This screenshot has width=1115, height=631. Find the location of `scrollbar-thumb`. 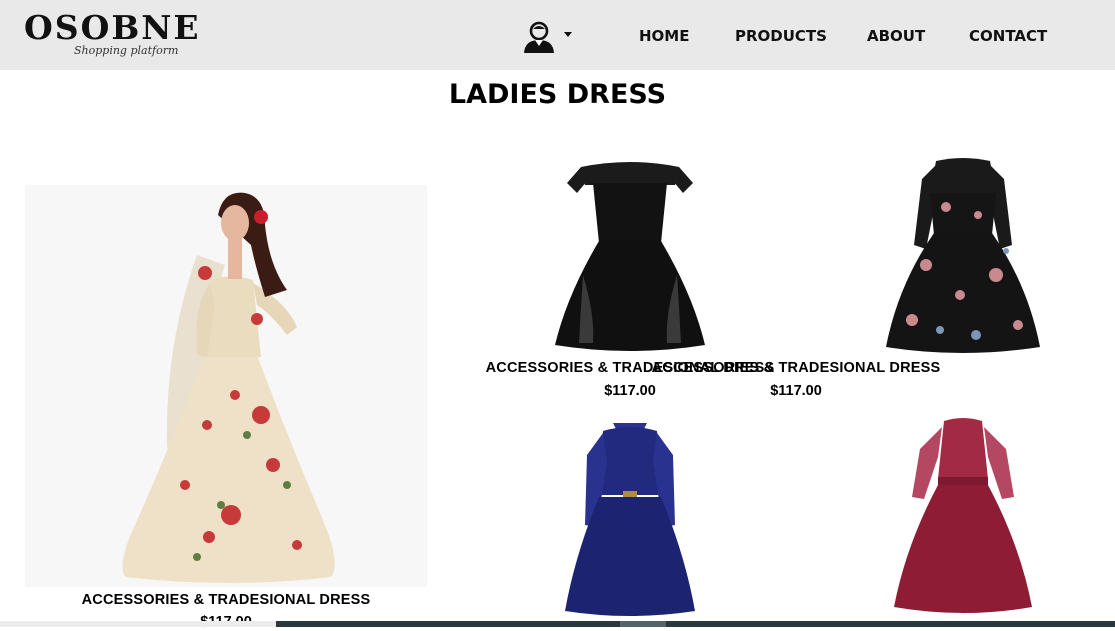

scrollbar-thumb is located at coordinates (695, 624).